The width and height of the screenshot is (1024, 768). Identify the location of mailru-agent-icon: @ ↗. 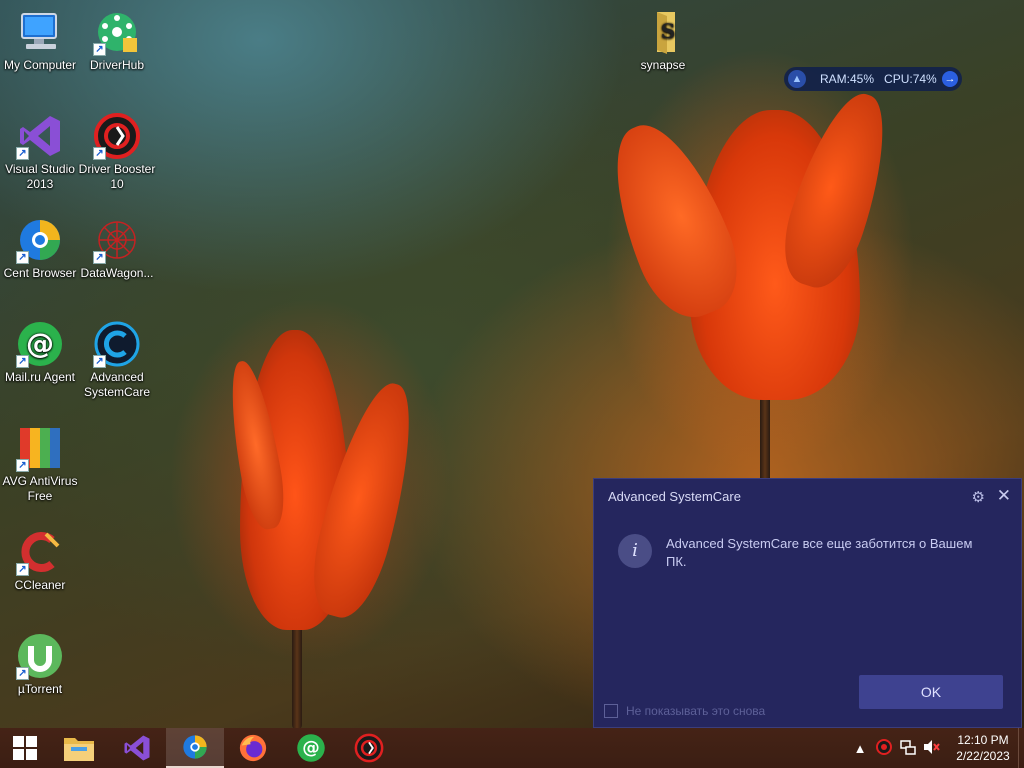
(40, 344).